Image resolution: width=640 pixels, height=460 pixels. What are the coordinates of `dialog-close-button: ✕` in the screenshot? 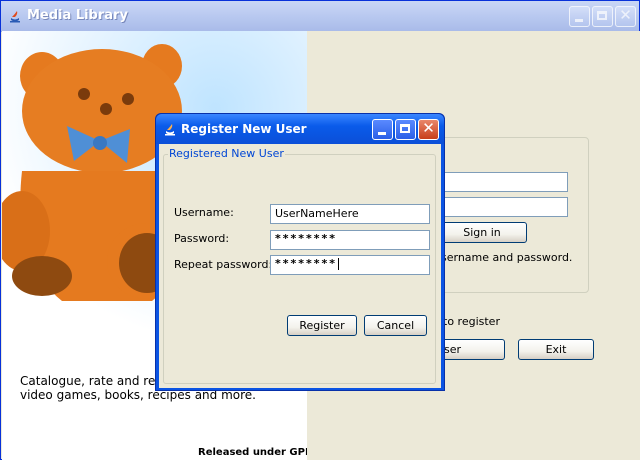 It's located at (428, 129).